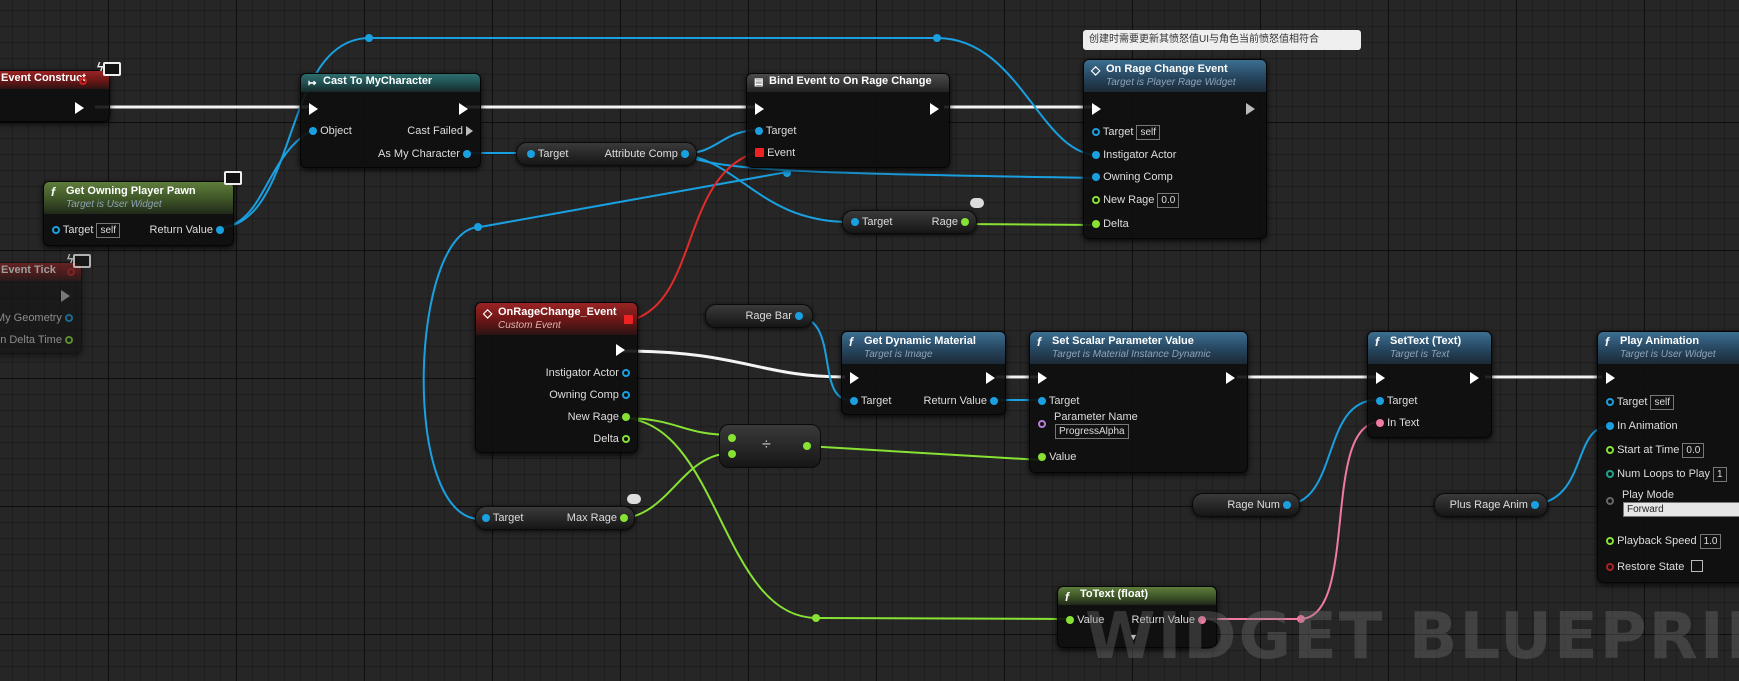 This screenshot has height=681, width=1739. I want to click on max-rage-pin: Max Rage, so click(582, 518).